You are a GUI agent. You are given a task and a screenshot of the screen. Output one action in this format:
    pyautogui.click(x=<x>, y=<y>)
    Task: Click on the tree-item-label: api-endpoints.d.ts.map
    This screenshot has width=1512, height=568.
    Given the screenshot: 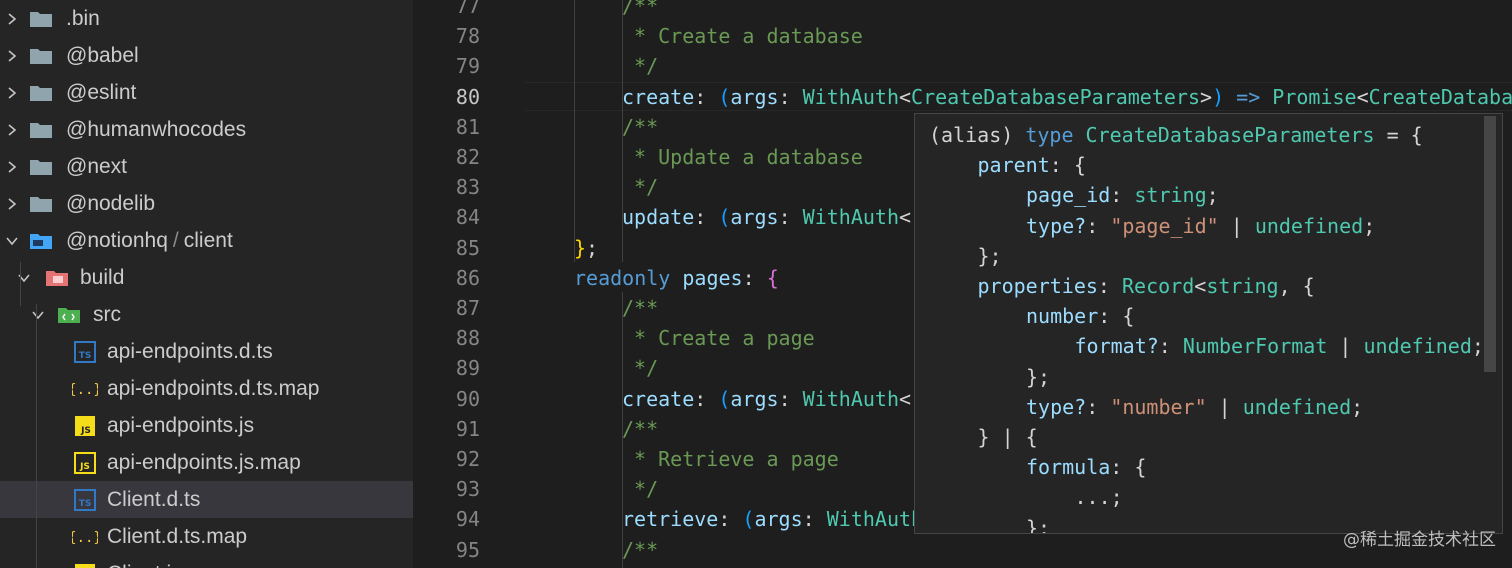 What is the action you would take?
    pyautogui.click(x=213, y=389)
    